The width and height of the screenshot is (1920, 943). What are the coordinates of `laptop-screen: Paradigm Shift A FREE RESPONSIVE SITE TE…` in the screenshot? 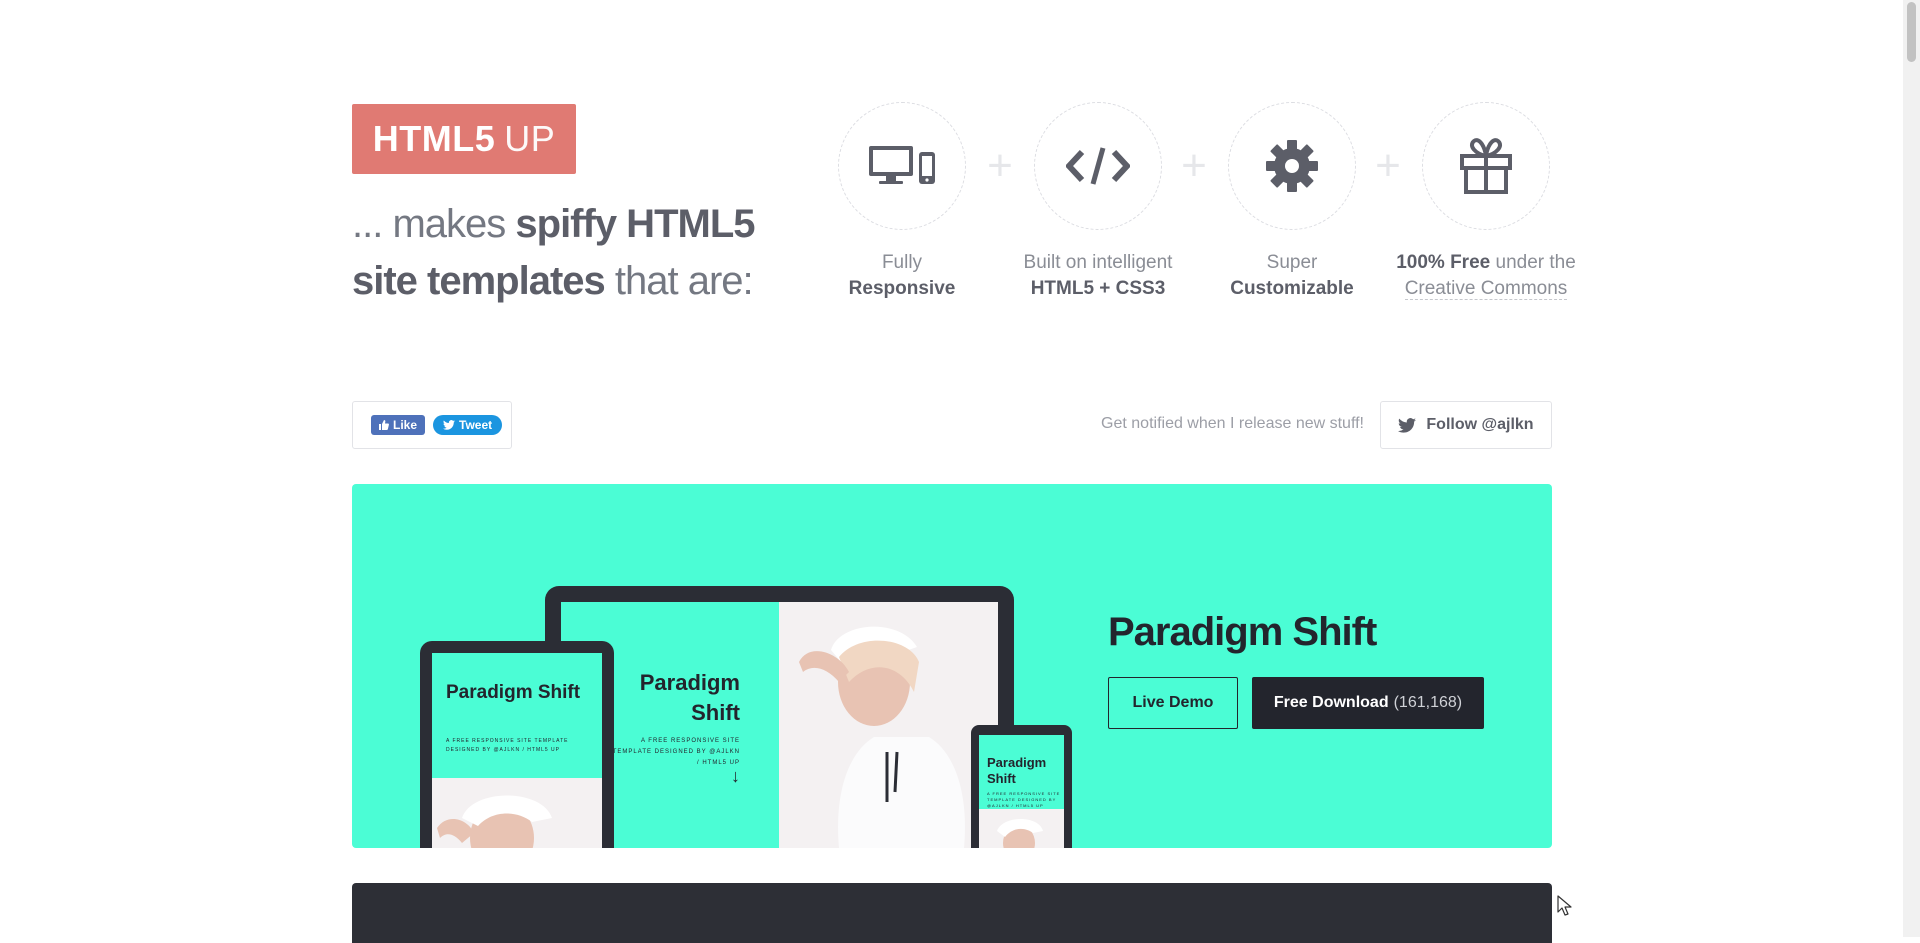 It's located at (779, 725).